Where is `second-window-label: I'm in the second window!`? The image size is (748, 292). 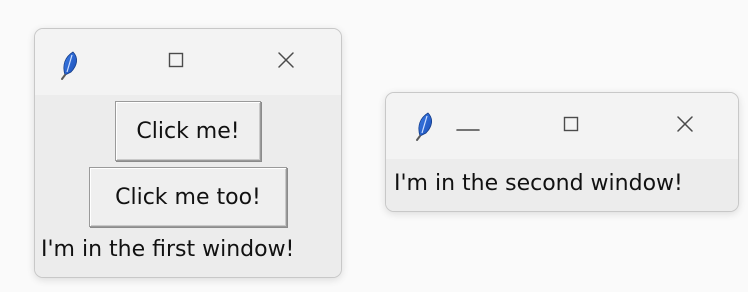 second-window-label: I'm in the second window! is located at coordinates (538, 183).